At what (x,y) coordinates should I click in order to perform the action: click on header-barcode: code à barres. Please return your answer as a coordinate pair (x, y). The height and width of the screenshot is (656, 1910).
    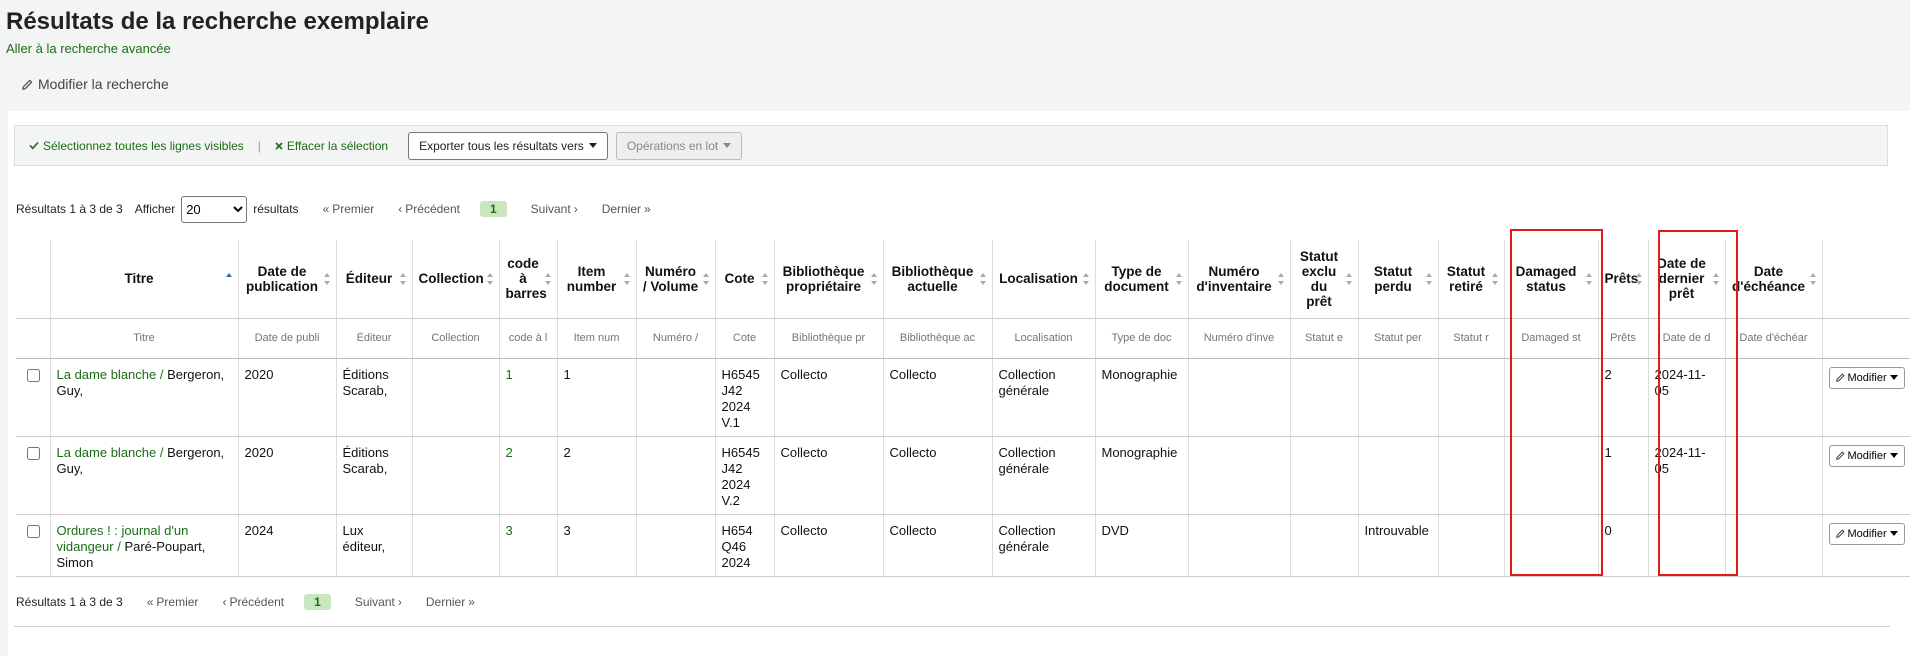
    Looking at the image, I should click on (528, 279).